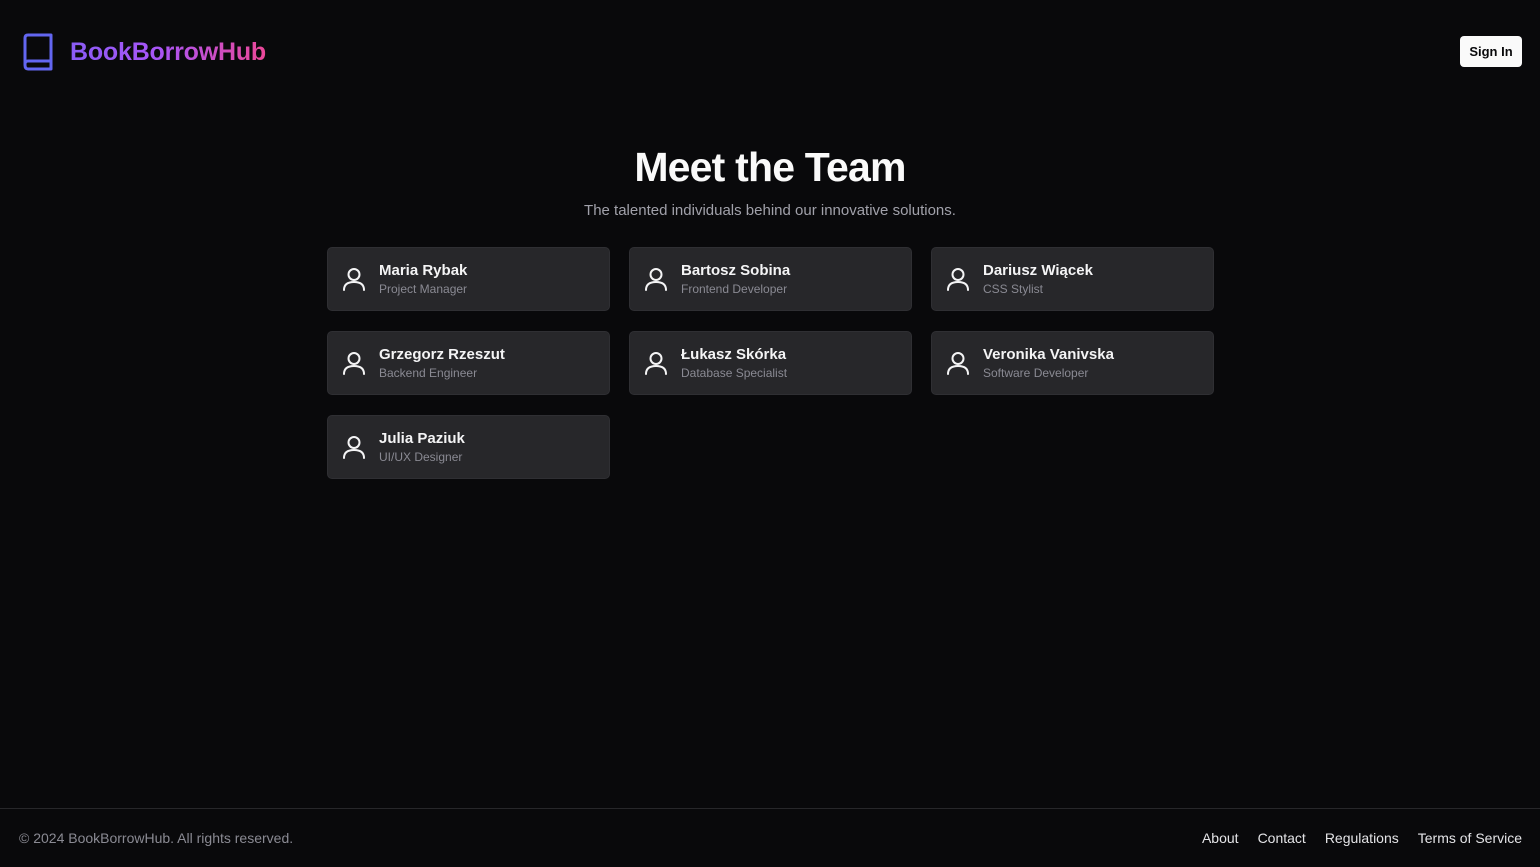 The width and height of the screenshot is (1540, 867). I want to click on team-member-role: Database Specialist, so click(734, 372).